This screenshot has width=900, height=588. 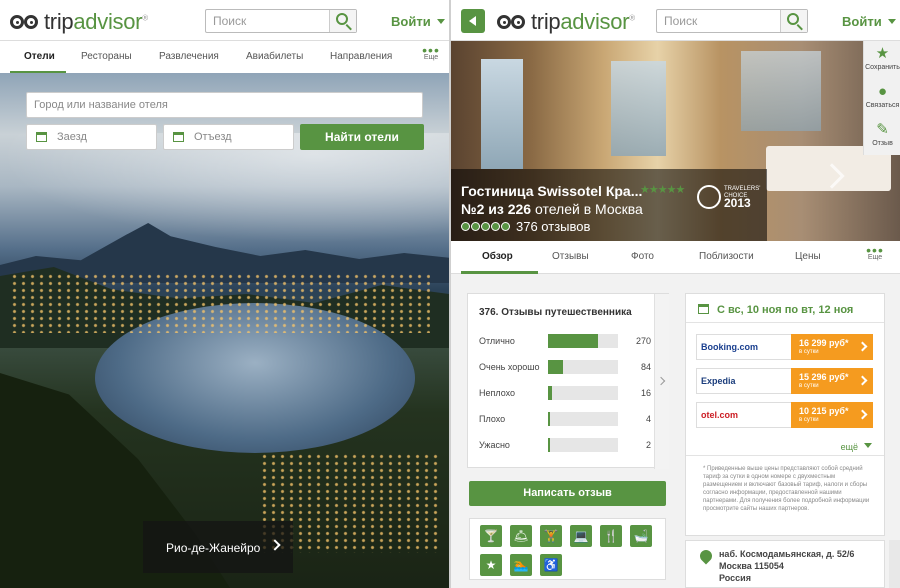 What do you see at coordinates (787, 554) in the screenshot?
I see `address-line1: наб. Космодамьянская, д. 52/6` at bounding box center [787, 554].